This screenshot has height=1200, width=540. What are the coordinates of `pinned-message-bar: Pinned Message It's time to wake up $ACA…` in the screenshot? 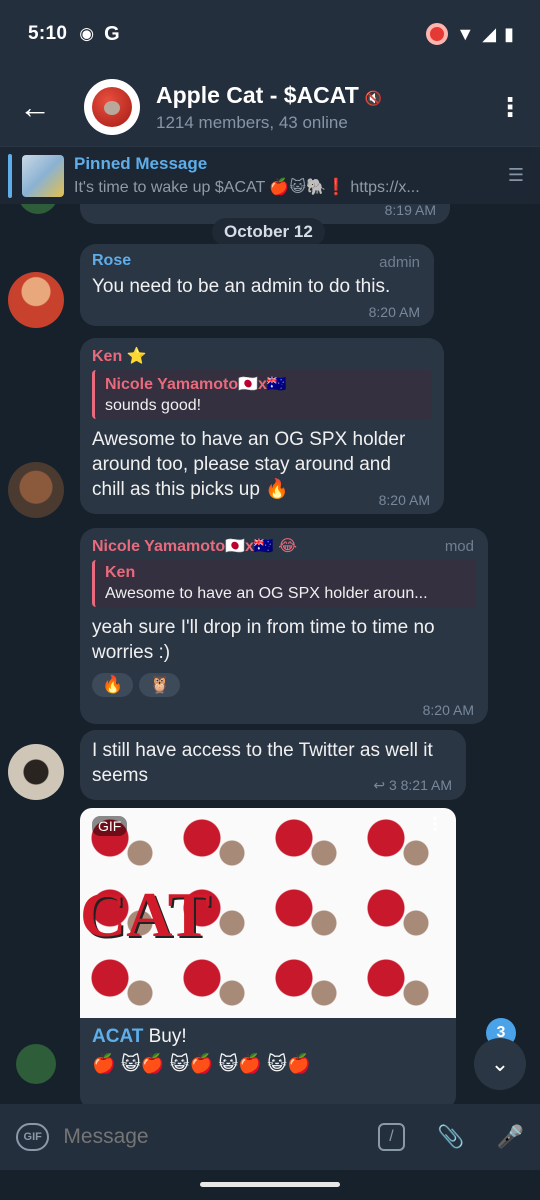 It's located at (270, 175).